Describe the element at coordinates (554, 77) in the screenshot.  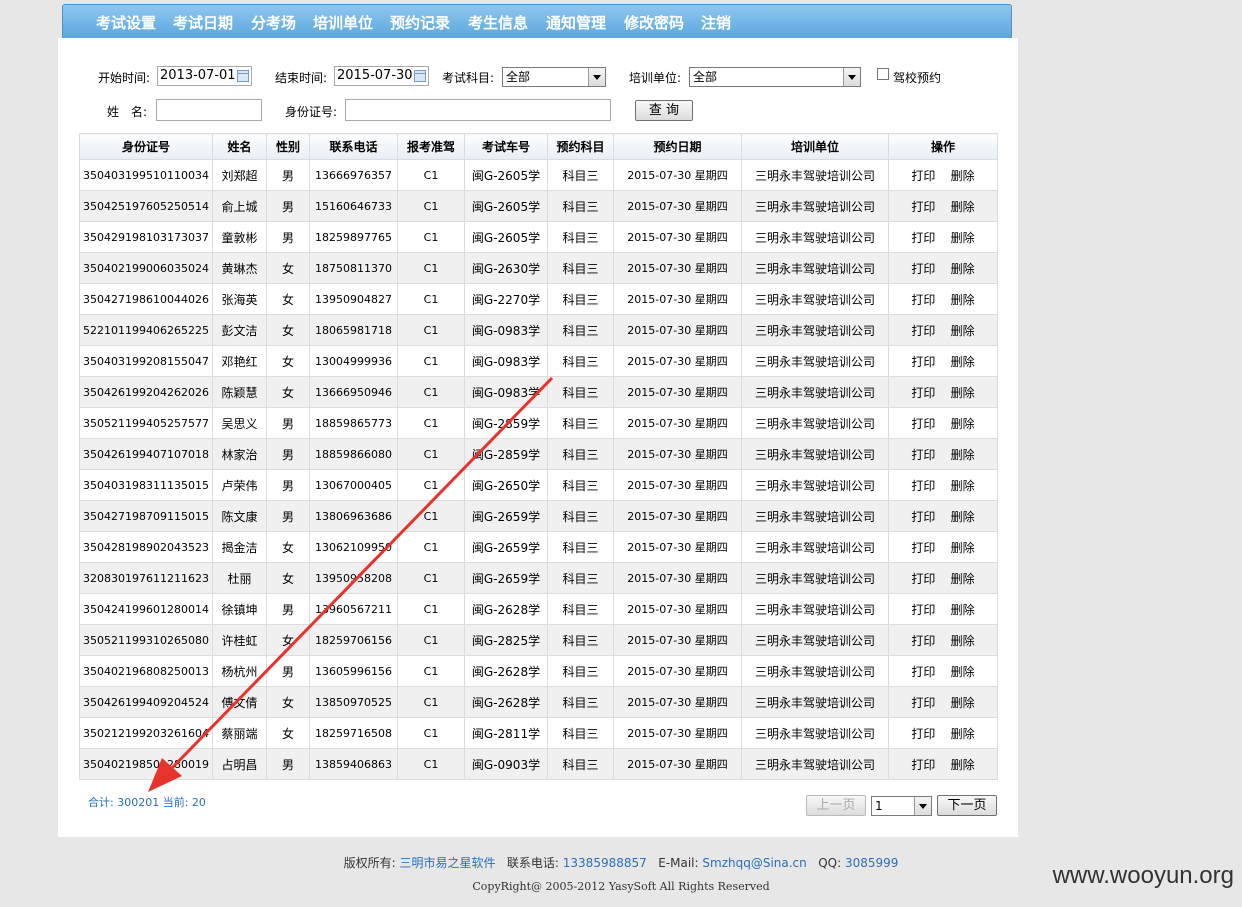
I see `subject-select: 全部` at that location.